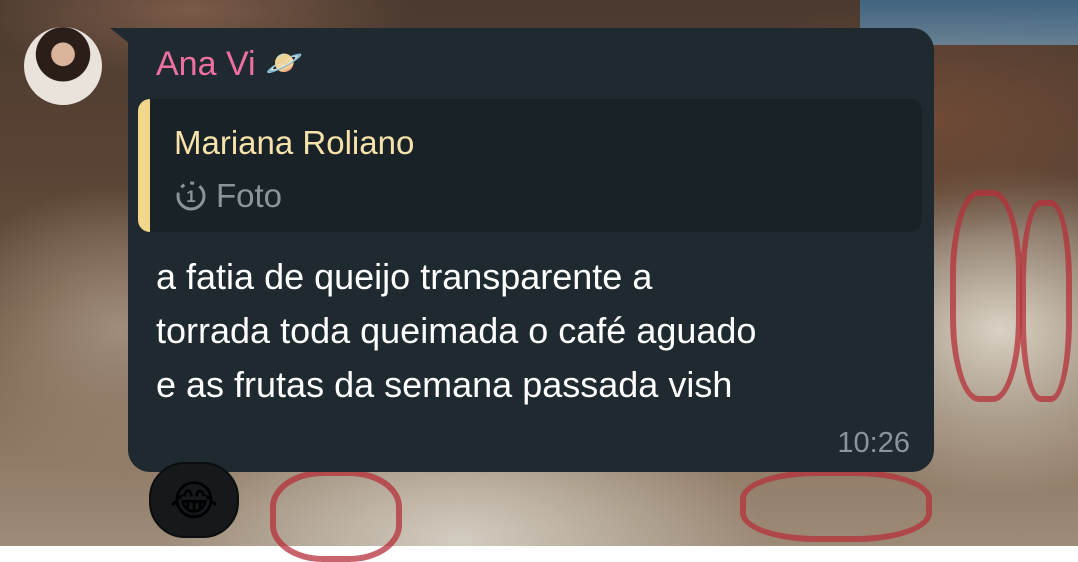  I want to click on quoted-reply-author: Mariana Roliano, so click(294, 142).